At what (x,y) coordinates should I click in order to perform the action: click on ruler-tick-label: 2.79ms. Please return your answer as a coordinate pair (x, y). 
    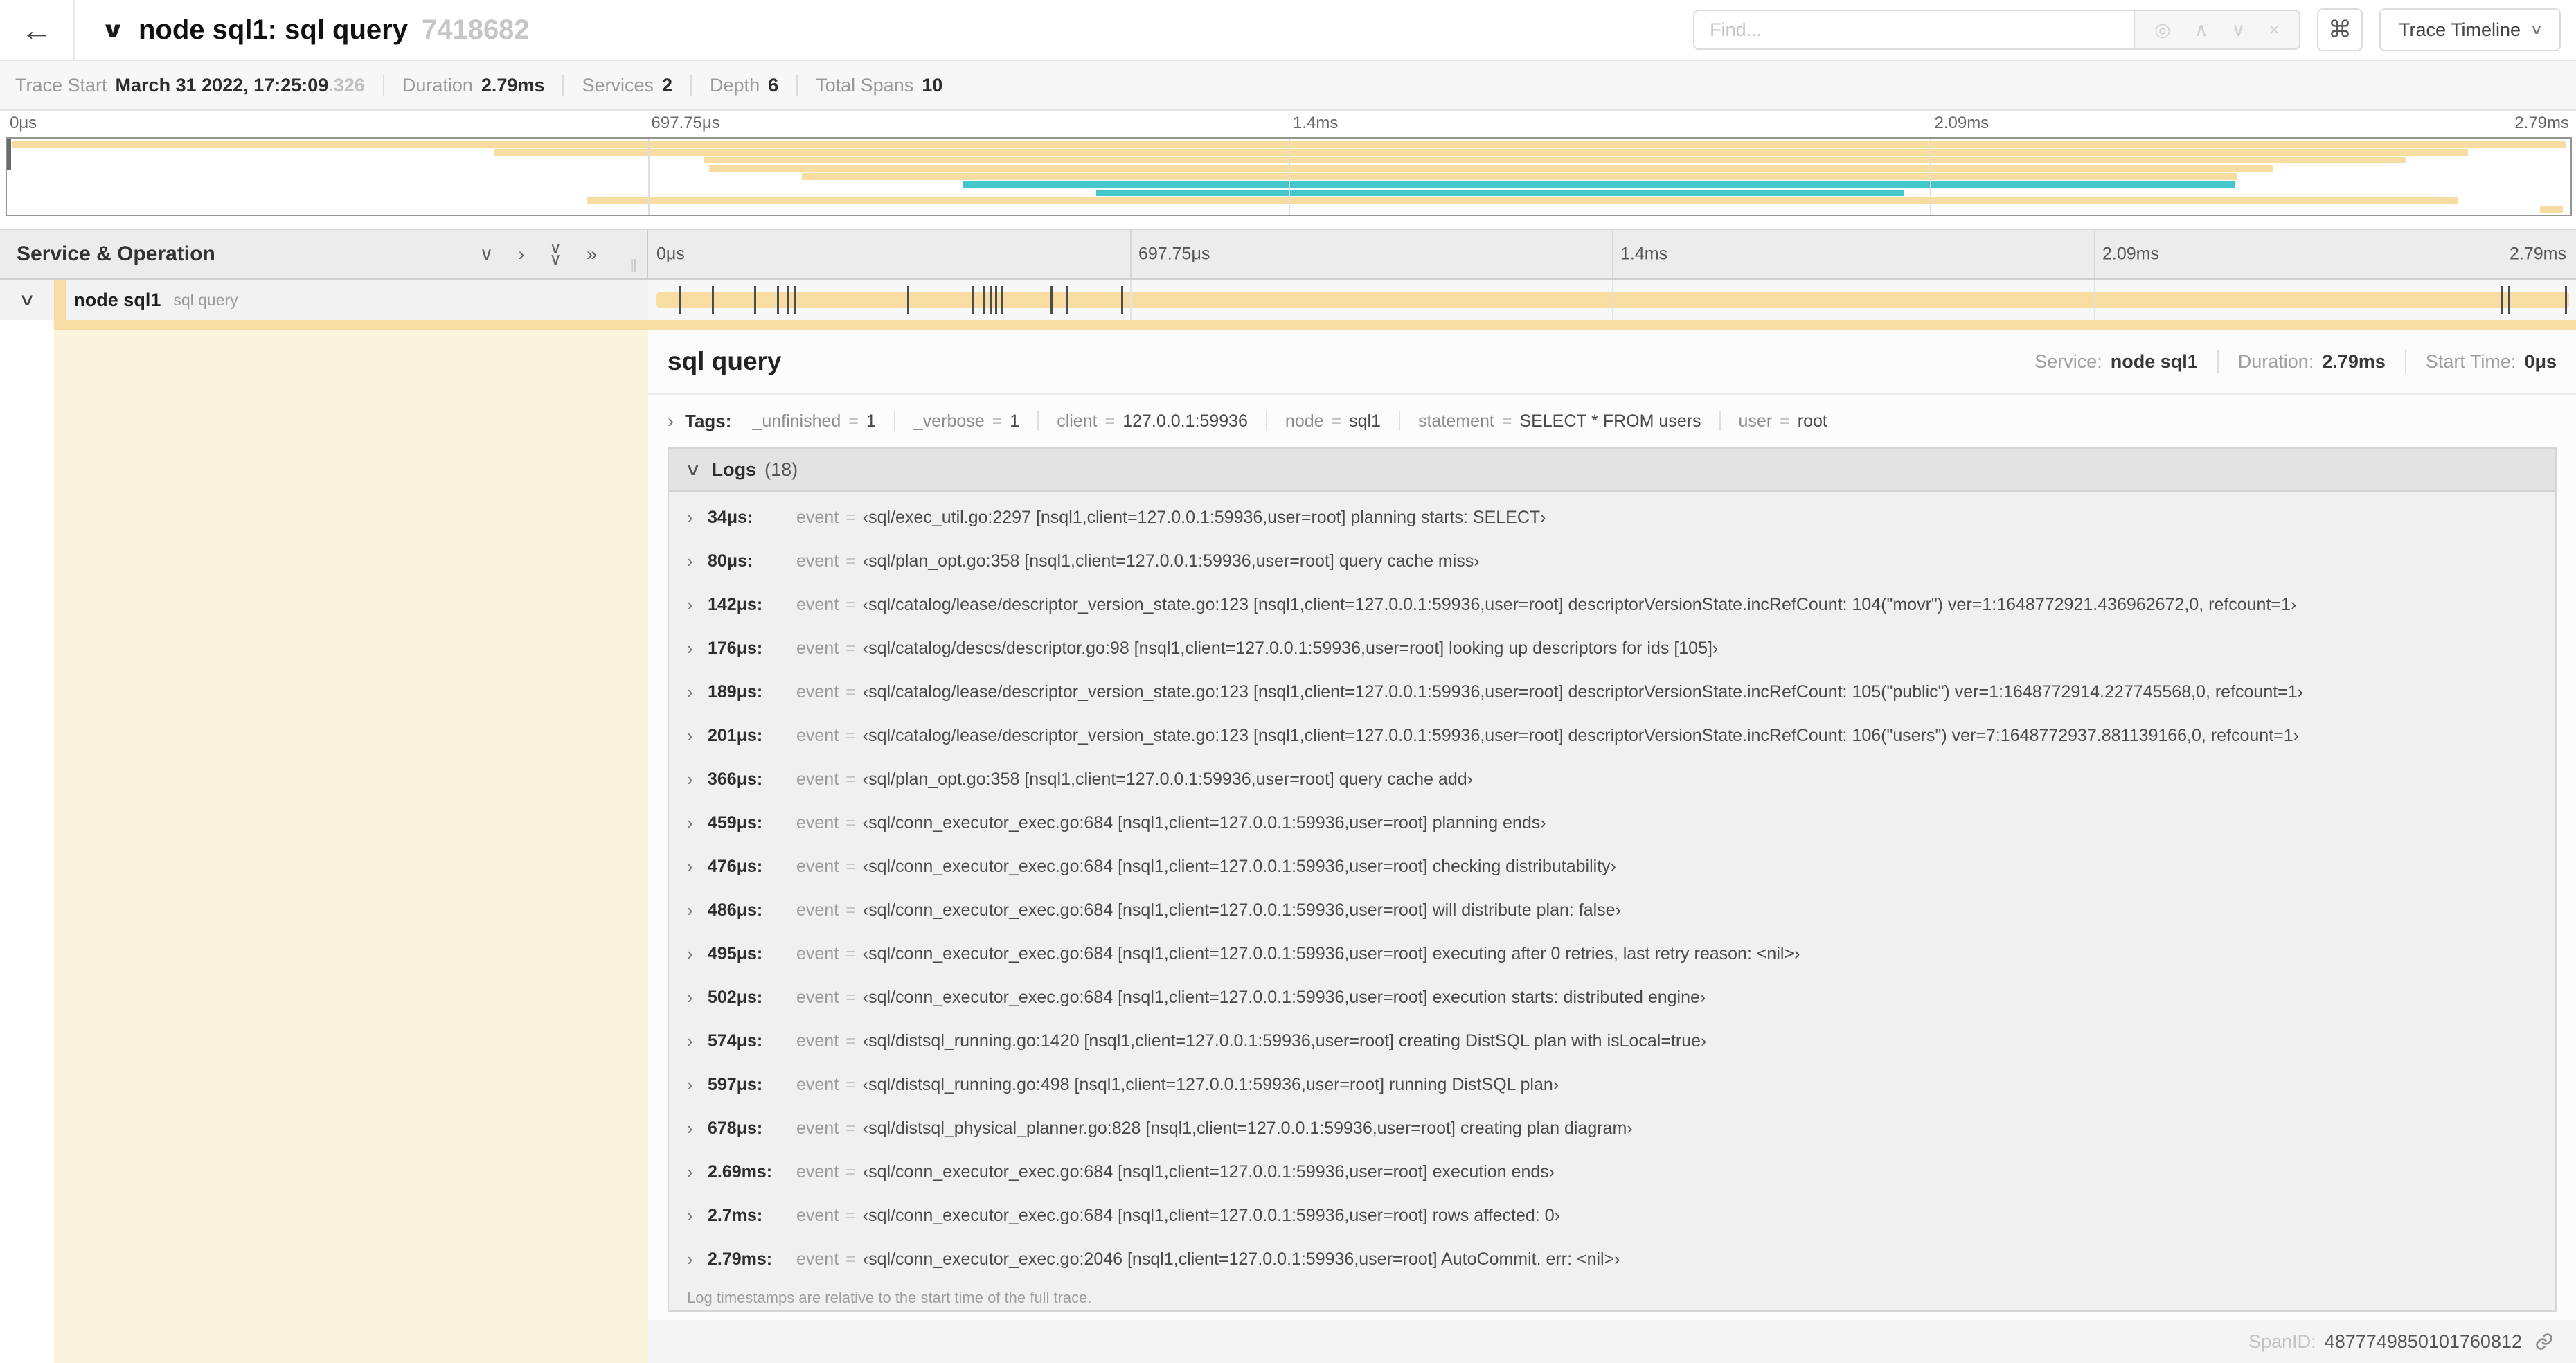
    Looking at the image, I should click on (2538, 254).